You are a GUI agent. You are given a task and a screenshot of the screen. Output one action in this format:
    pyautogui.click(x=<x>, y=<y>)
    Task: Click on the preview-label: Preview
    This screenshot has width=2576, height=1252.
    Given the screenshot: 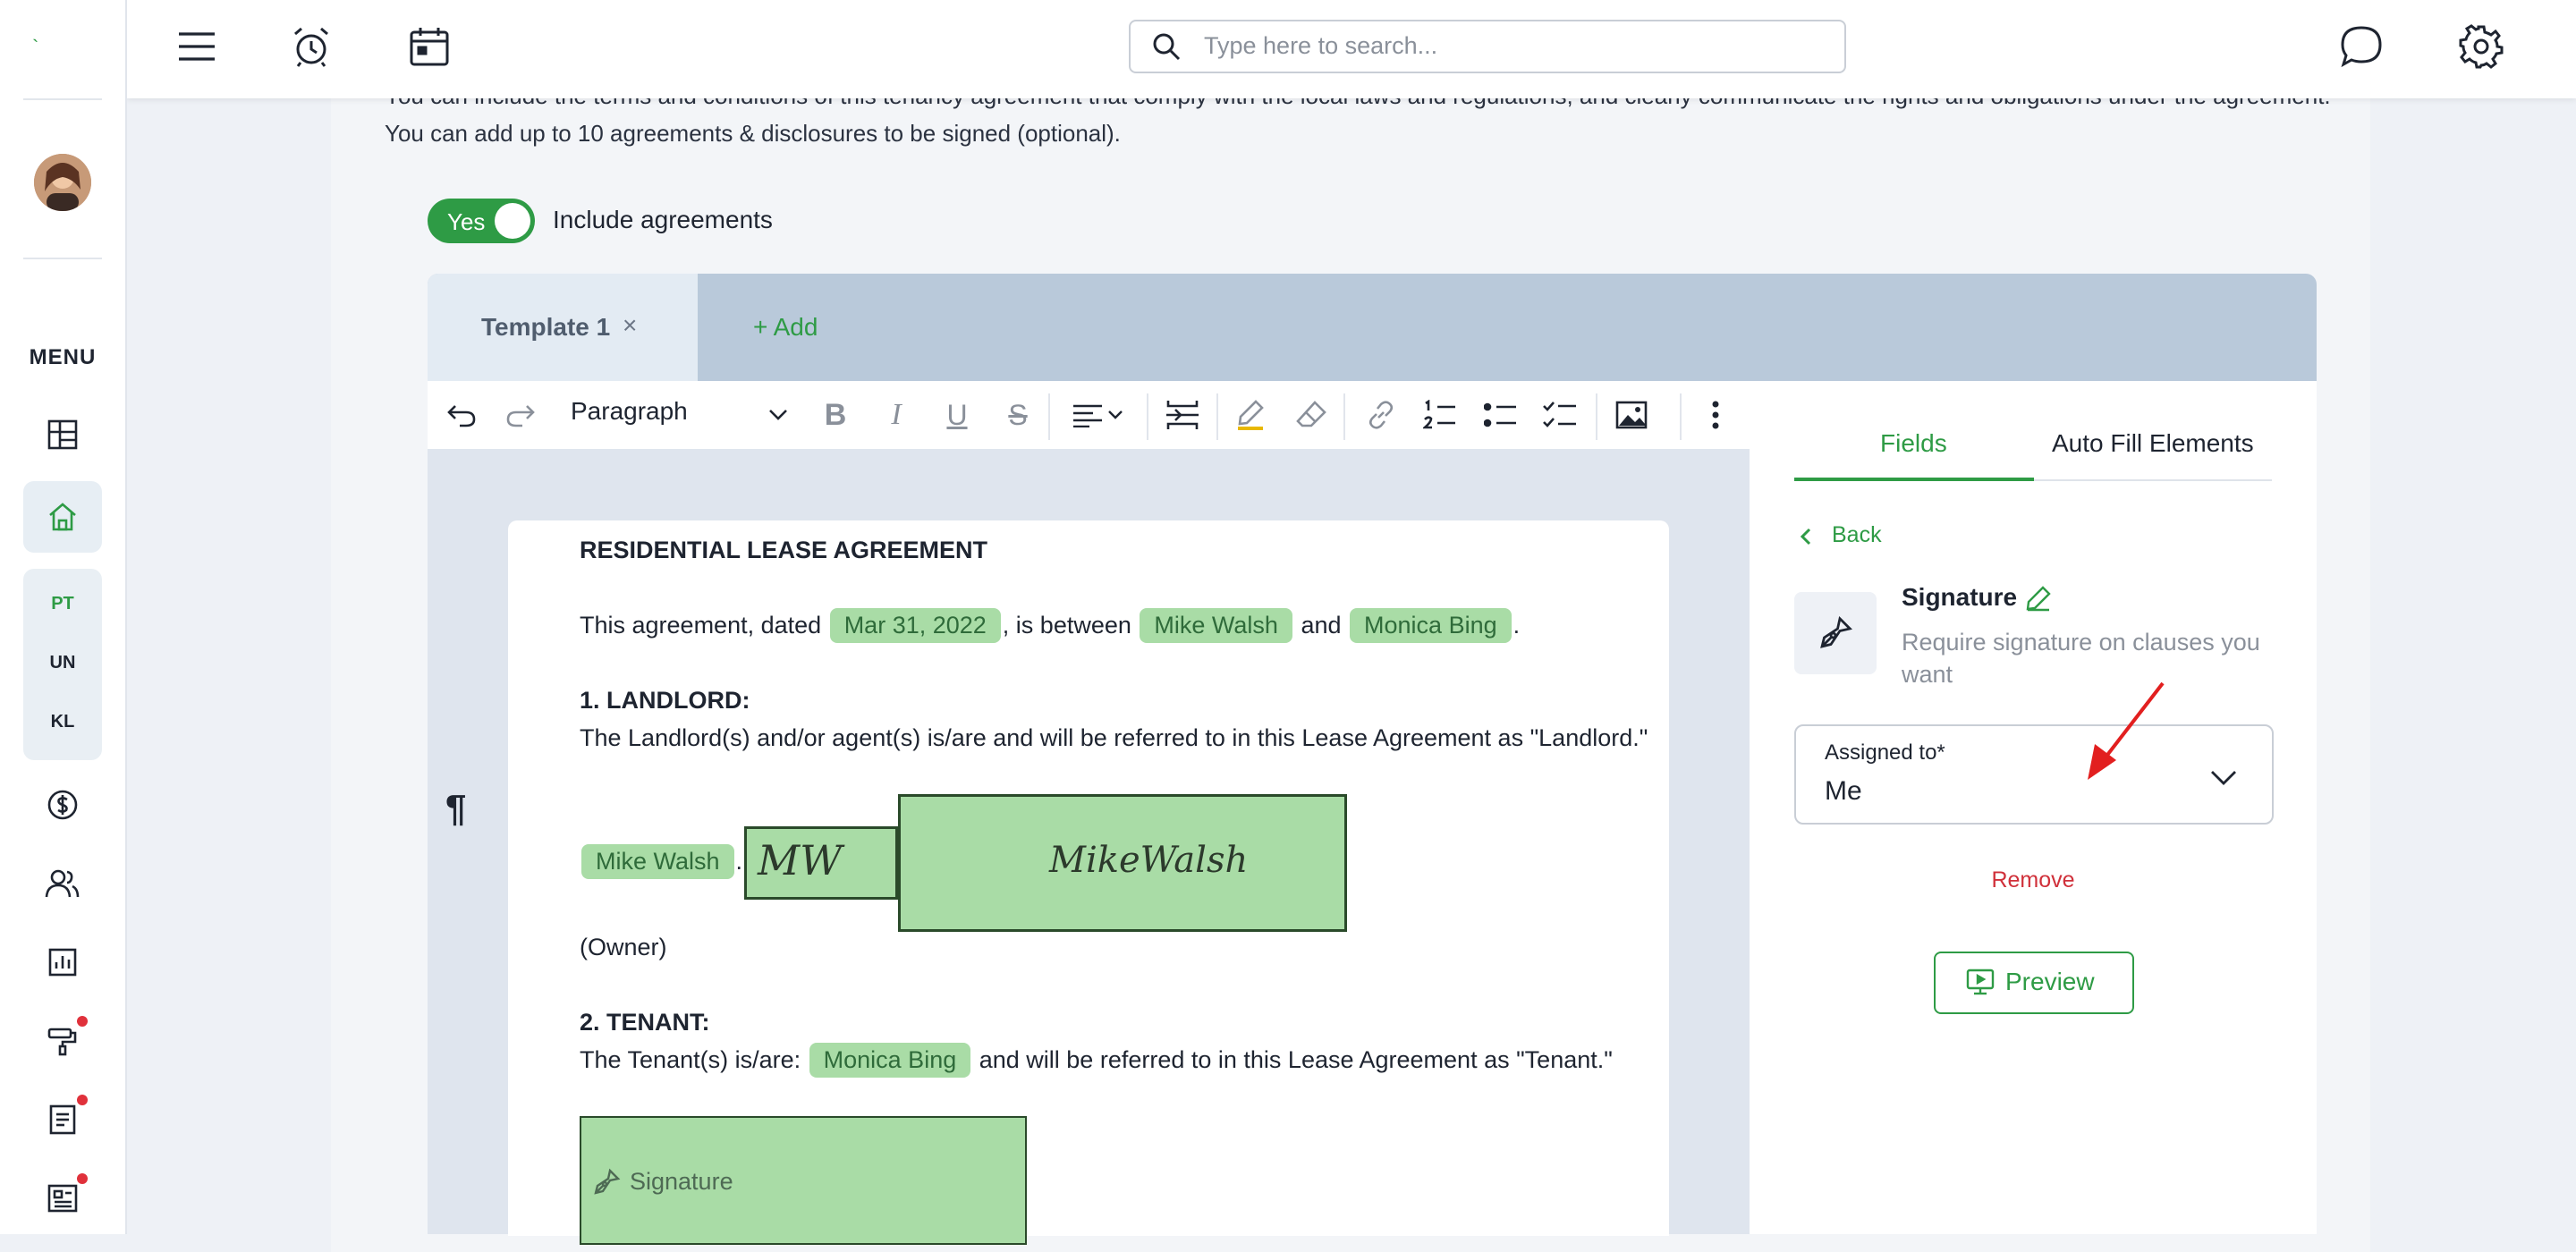 What is the action you would take?
    pyautogui.click(x=2050, y=981)
    